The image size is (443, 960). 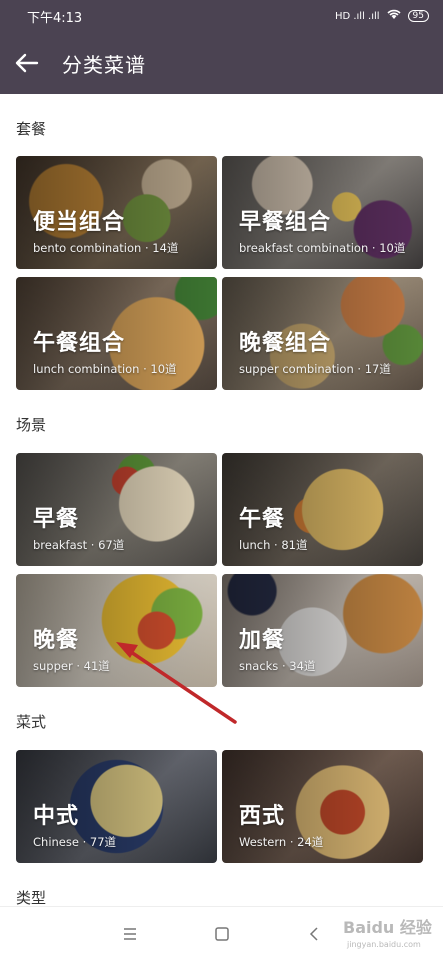 What do you see at coordinates (313, 934) in the screenshot?
I see `chevron-left-icon` at bounding box center [313, 934].